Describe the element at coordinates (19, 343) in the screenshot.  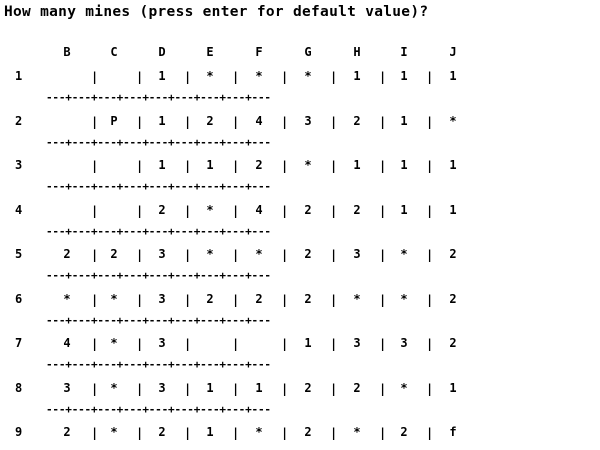
I see `row-label-7: 7` at that location.